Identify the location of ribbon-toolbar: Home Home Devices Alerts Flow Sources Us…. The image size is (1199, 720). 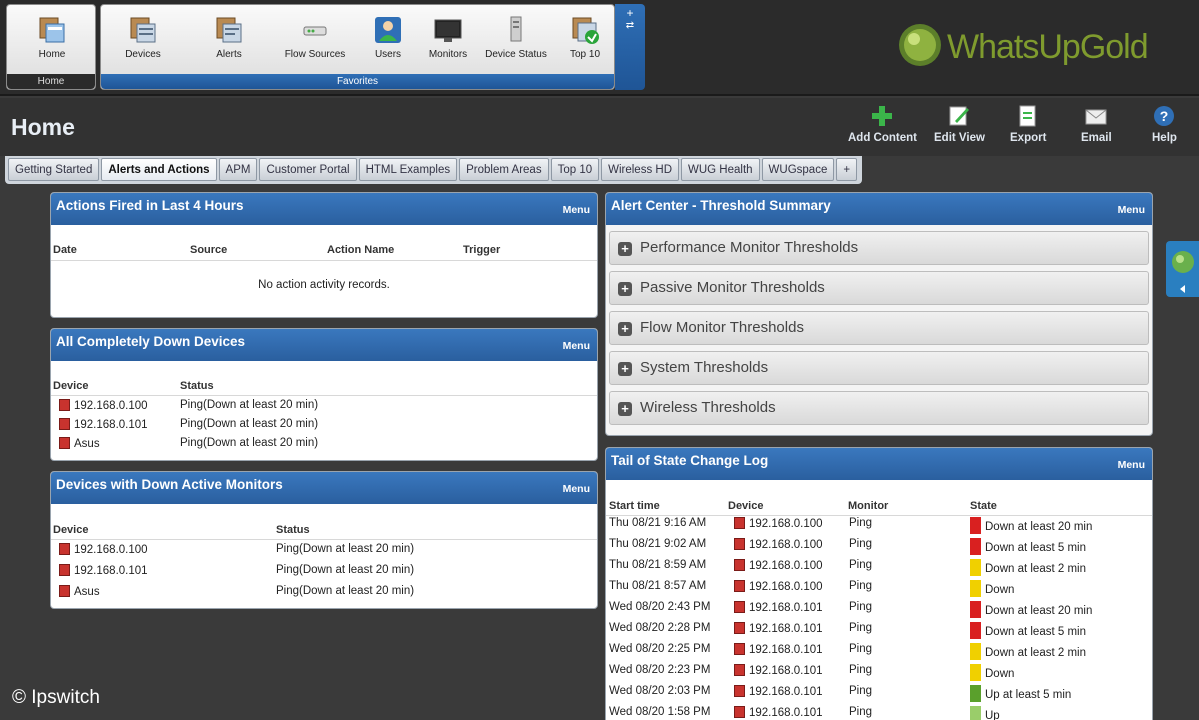
(599, 48).